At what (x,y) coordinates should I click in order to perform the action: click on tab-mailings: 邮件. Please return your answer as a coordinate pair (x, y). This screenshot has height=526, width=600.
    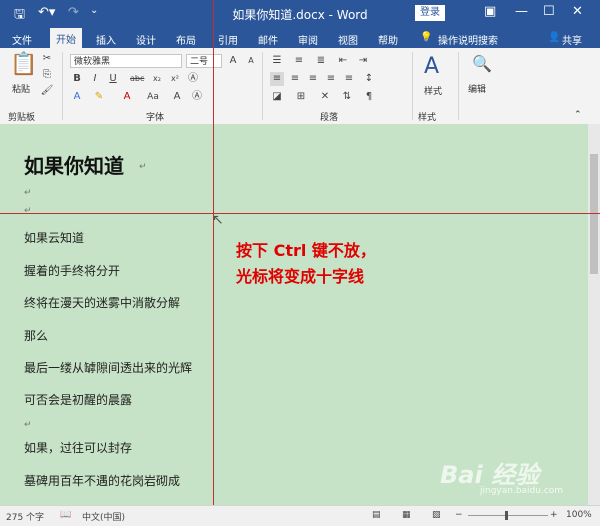
    Looking at the image, I should click on (268, 39).